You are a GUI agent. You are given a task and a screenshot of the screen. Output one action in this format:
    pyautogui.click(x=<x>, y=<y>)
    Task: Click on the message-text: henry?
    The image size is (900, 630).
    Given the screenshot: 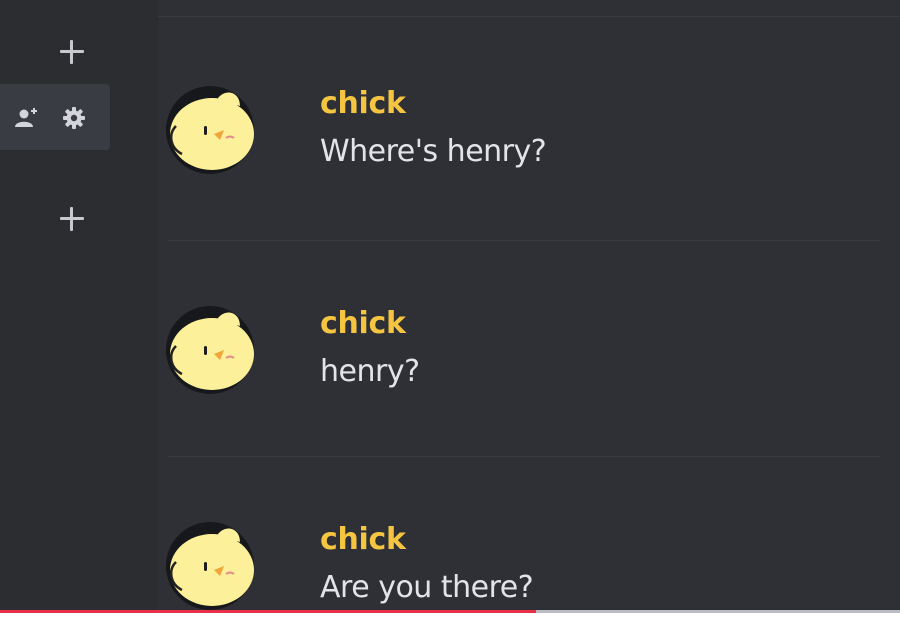 What is the action you would take?
    pyautogui.click(x=370, y=371)
    